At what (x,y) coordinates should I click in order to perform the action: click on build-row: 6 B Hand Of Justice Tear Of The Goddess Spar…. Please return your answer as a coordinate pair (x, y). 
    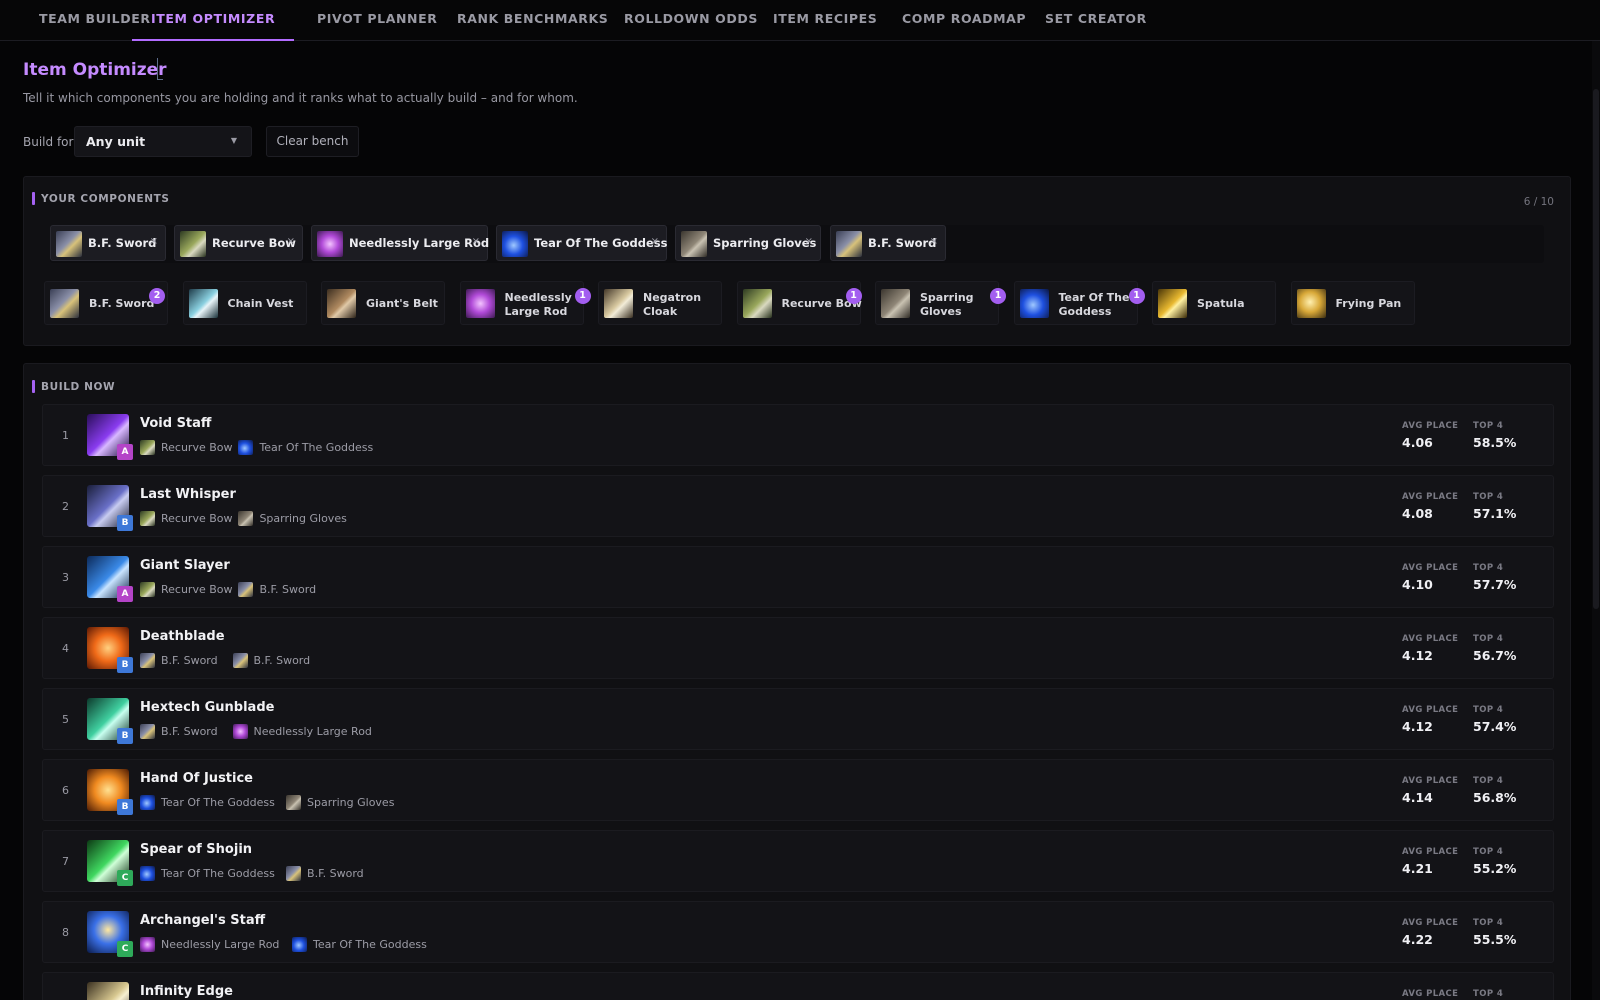
    Looking at the image, I should click on (798, 790).